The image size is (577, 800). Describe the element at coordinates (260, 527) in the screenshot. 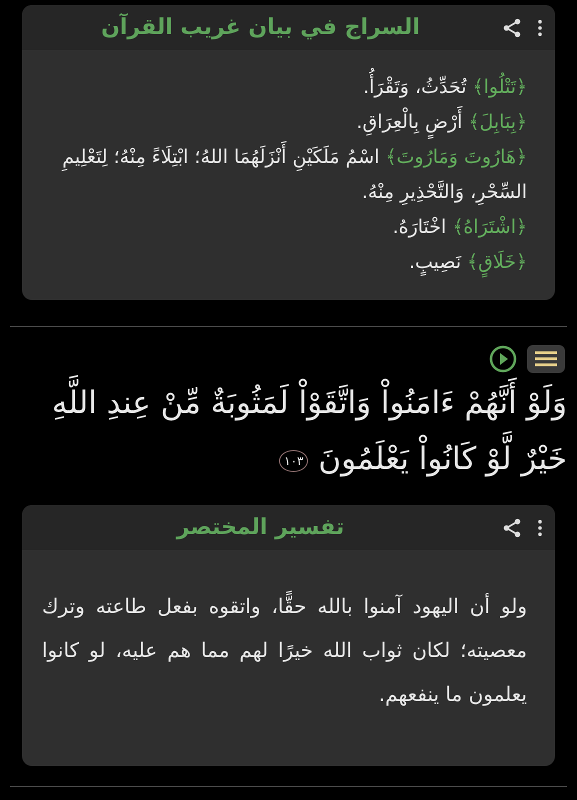

I see `card-title: تفسير المختصر` at that location.